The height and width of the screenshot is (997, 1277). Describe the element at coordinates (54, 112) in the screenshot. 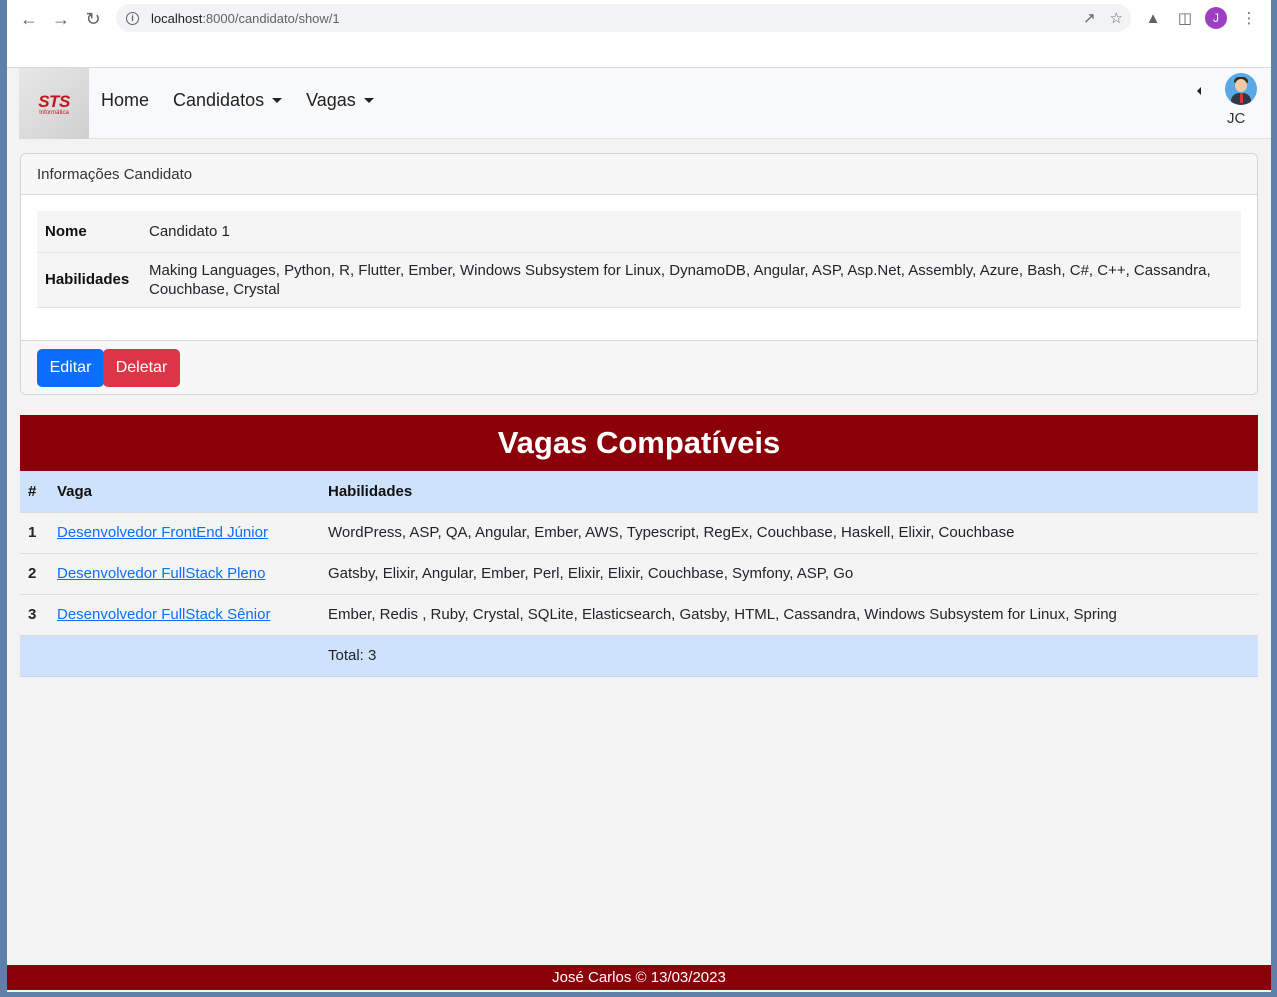

I see `logo-subtext: Informática` at that location.